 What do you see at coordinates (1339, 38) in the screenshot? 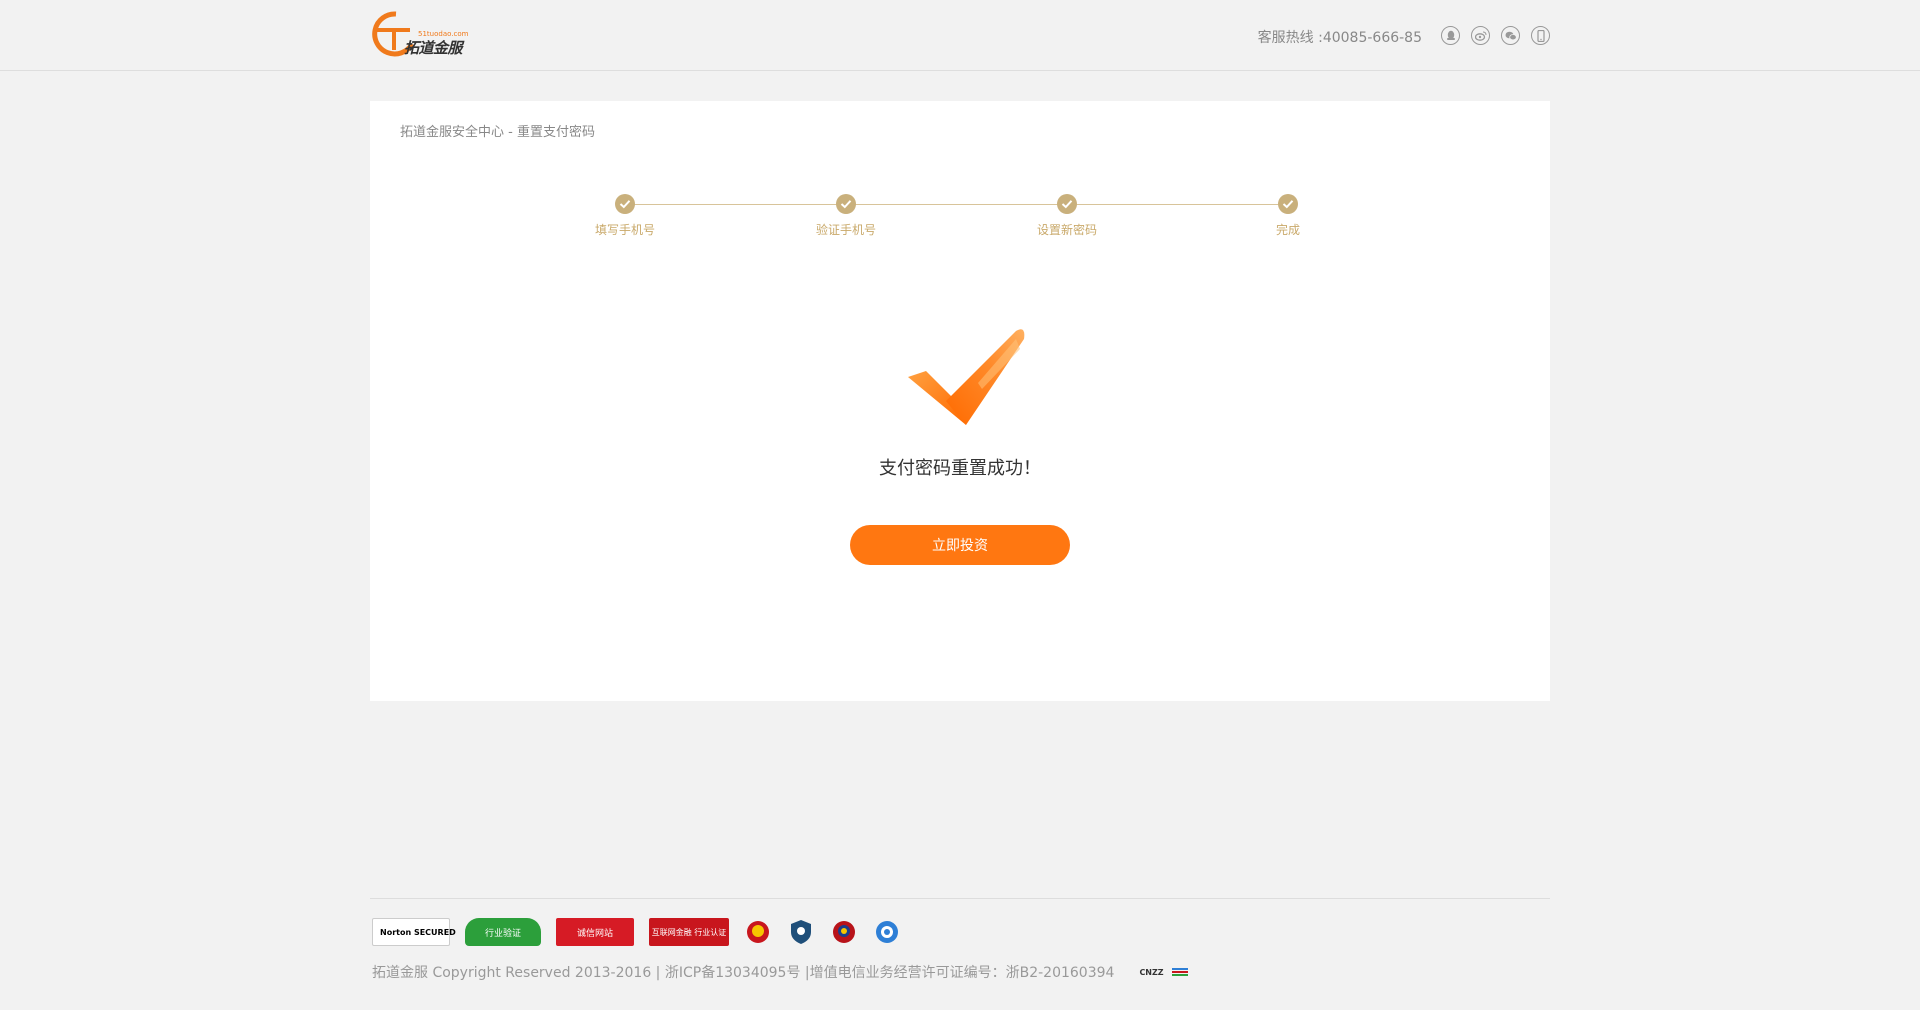
I see `customer-hotline: 客服热线 :40085-666-85` at bounding box center [1339, 38].